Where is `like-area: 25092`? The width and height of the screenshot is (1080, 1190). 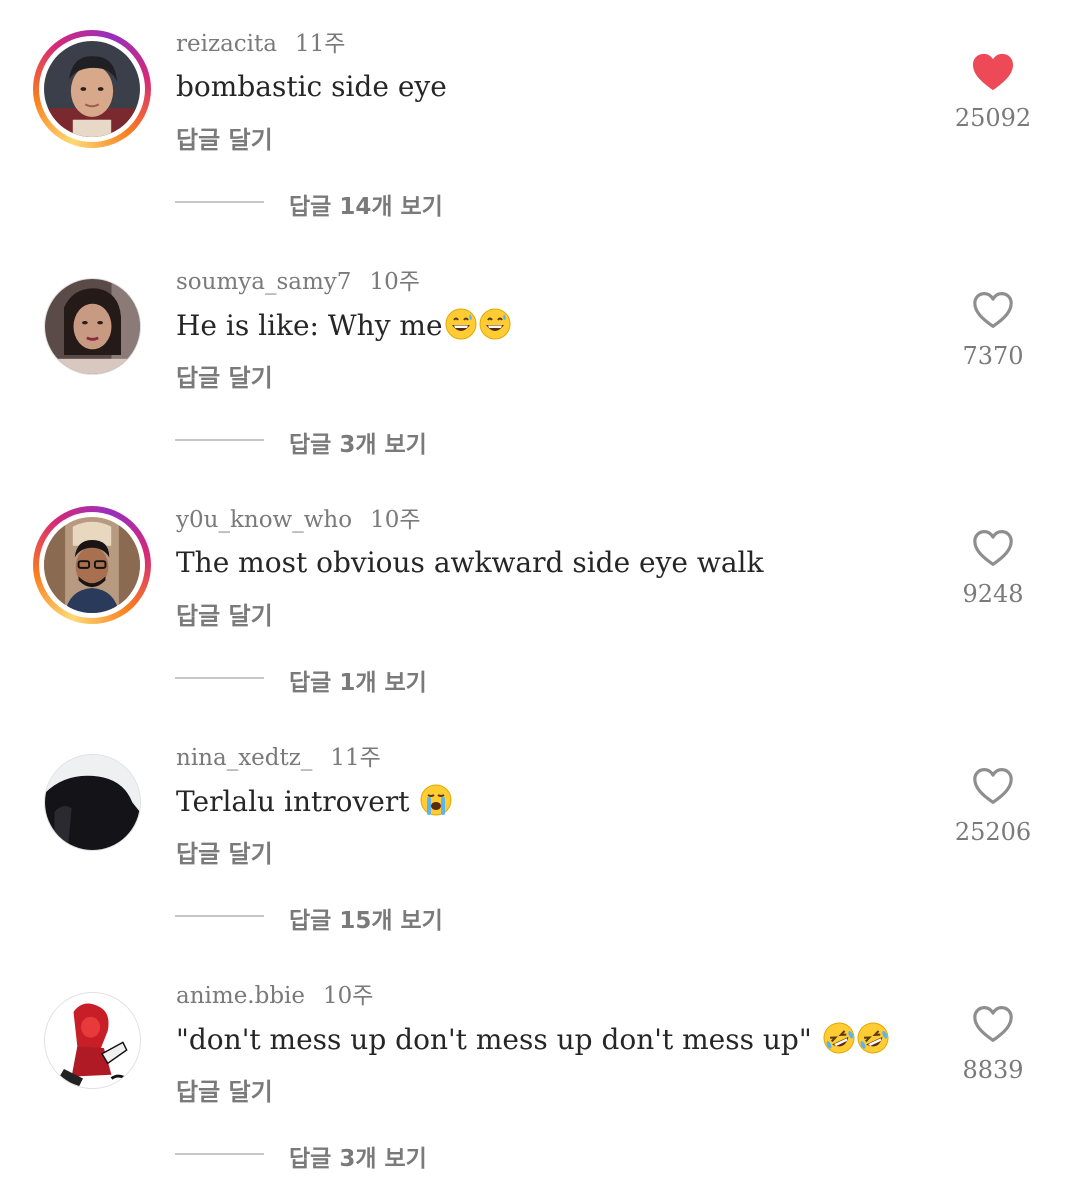 like-area: 25092 is located at coordinates (993, 92).